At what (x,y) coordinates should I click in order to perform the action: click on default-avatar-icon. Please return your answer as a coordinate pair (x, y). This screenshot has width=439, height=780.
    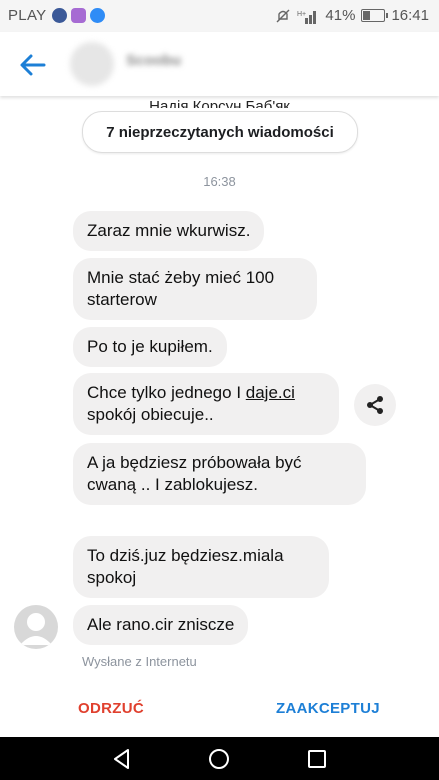
    Looking at the image, I should click on (36, 629).